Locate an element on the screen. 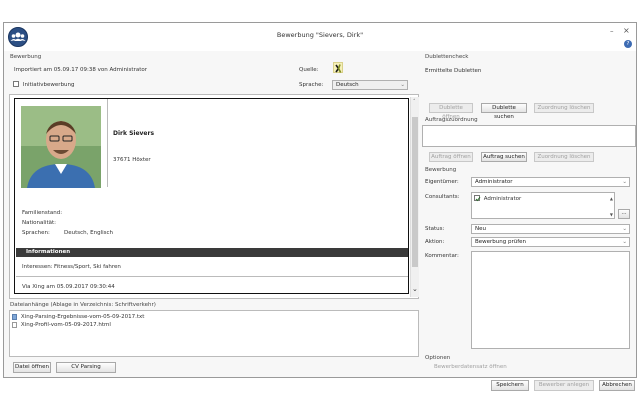 This screenshot has width=640, height=400. cv-parsing-button: CV Parsing is located at coordinates (86, 367).